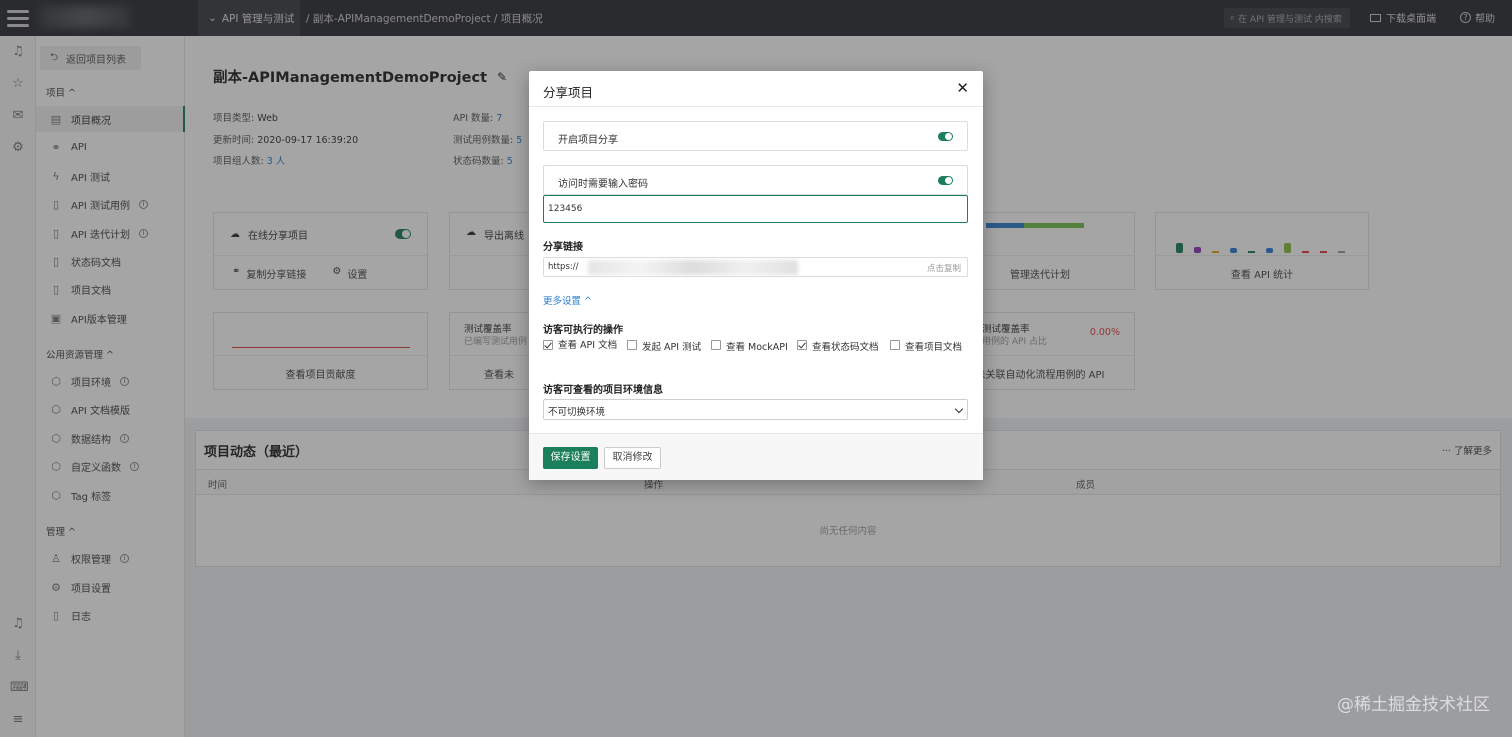  I want to click on watermark: @稀土掘金技术社区, so click(1413, 705).